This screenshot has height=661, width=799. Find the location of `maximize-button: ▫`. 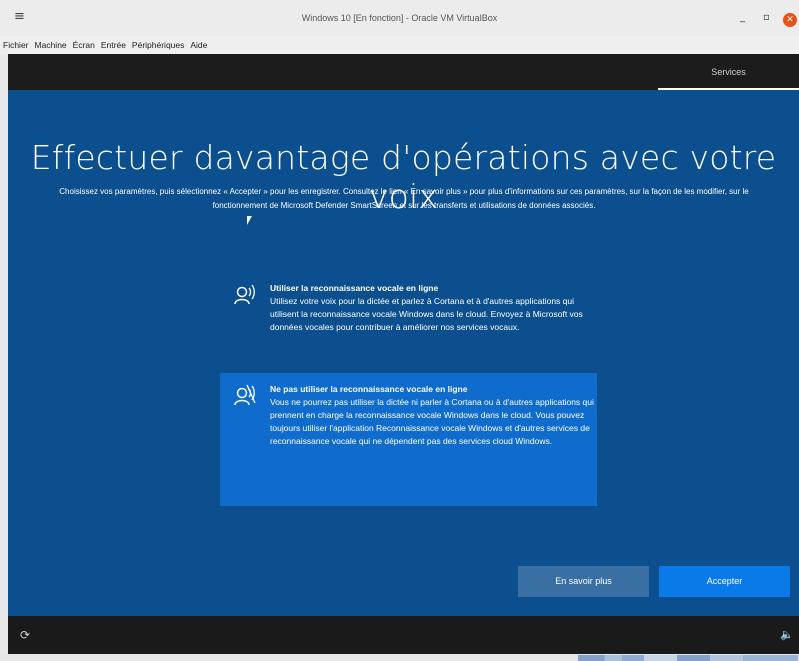

maximize-button: ▫ is located at coordinates (766, 17).